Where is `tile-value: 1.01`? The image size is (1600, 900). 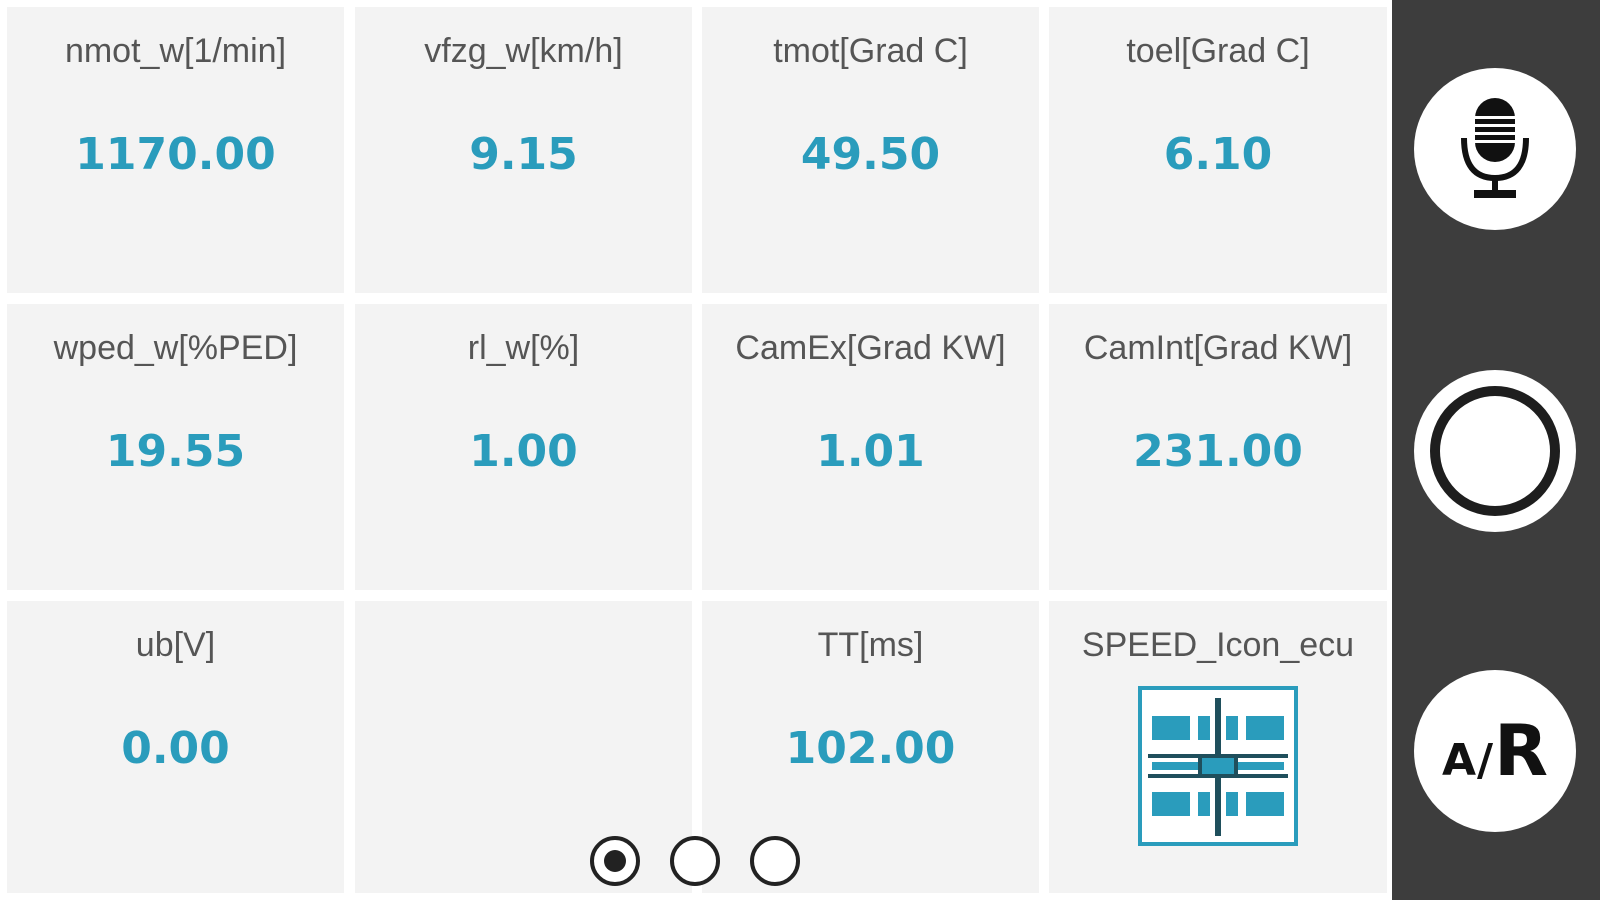 tile-value: 1.01 is located at coordinates (870, 451).